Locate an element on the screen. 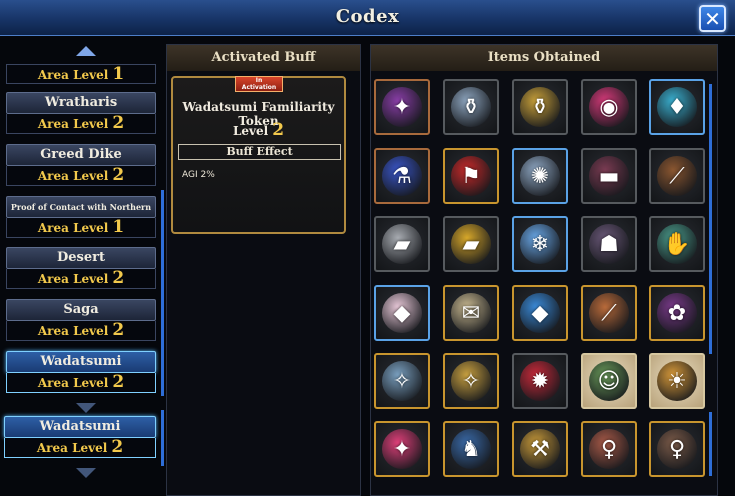 This screenshot has height=496, width=735. scroll-down-arrow-icon-secondary is located at coordinates (86, 473).